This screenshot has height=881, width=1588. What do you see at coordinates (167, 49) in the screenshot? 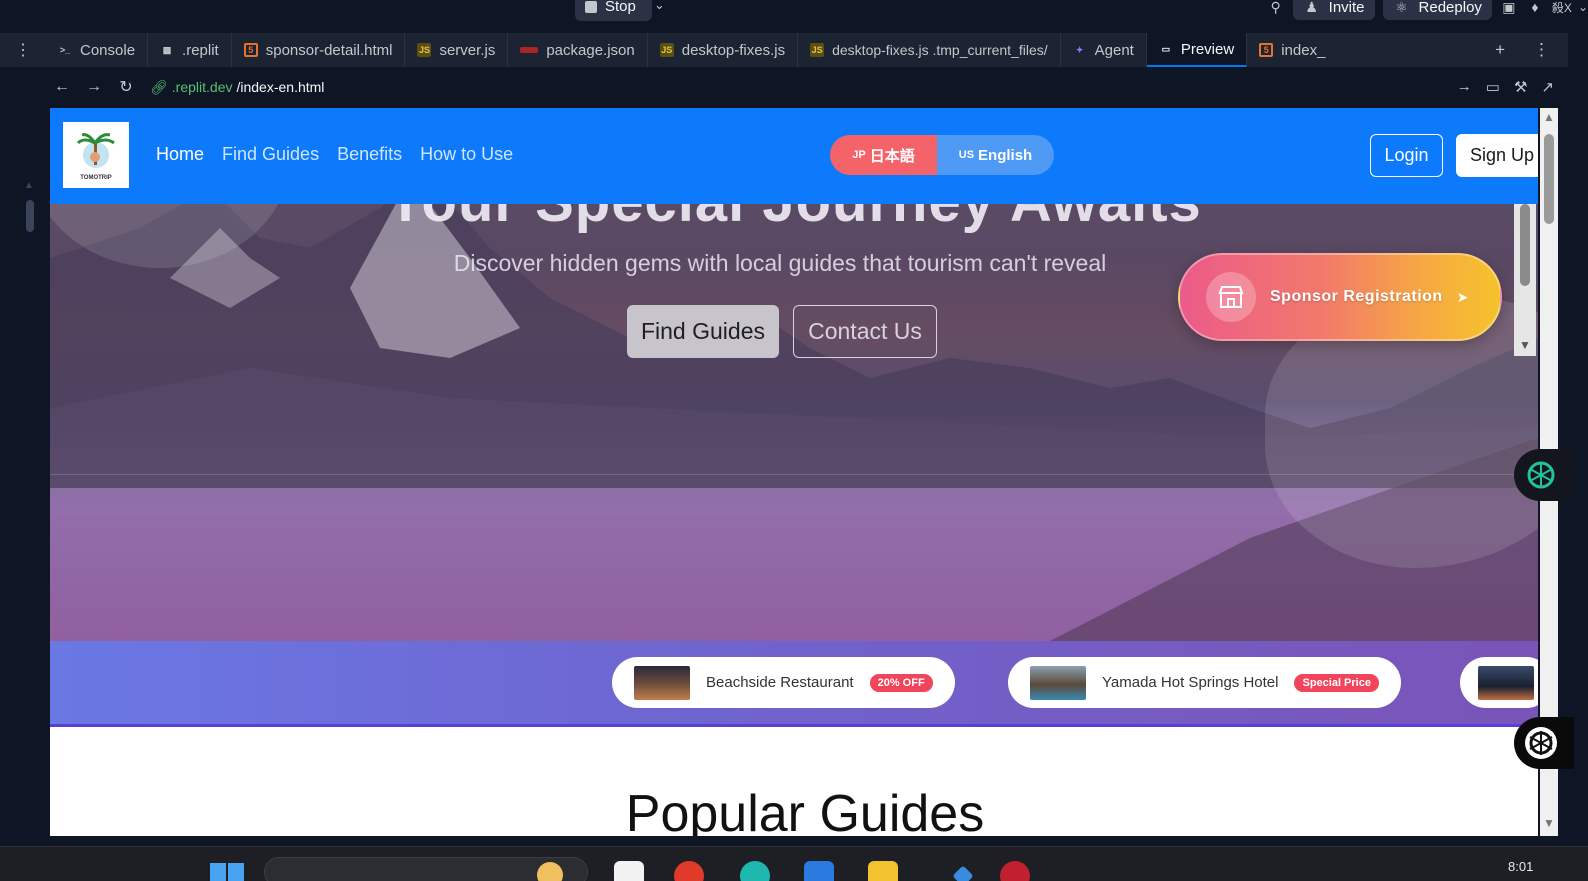
I see `config-icon: ▩` at bounding box center [167, 49].